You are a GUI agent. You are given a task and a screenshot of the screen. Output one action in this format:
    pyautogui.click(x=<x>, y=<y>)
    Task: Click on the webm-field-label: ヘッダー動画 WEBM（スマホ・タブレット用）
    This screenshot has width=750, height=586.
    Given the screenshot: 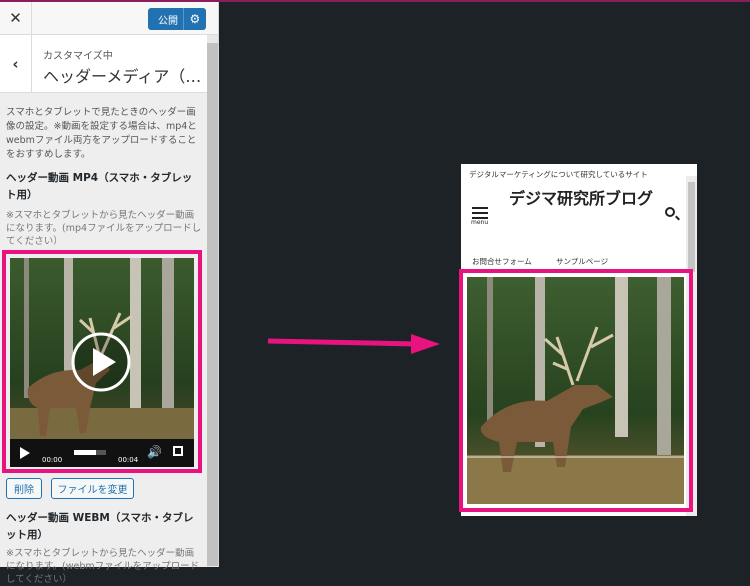 What is the action you would take?
    pyautogui.click(x=100, y=526)
    